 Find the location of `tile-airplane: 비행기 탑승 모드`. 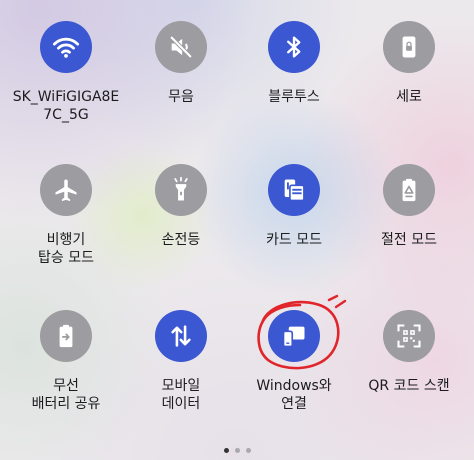

tile-airplane: 비행기 탑승 모드 is located at coordinates (66, 215).